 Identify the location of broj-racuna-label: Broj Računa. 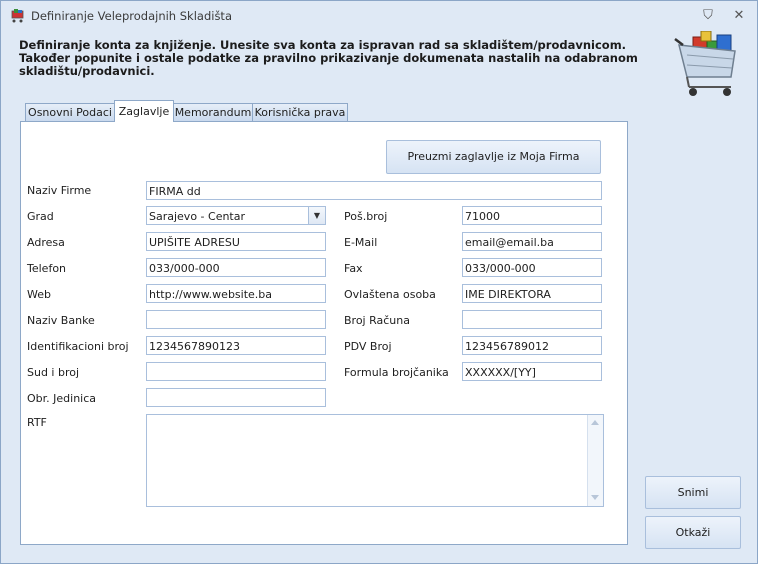
(377, 320).